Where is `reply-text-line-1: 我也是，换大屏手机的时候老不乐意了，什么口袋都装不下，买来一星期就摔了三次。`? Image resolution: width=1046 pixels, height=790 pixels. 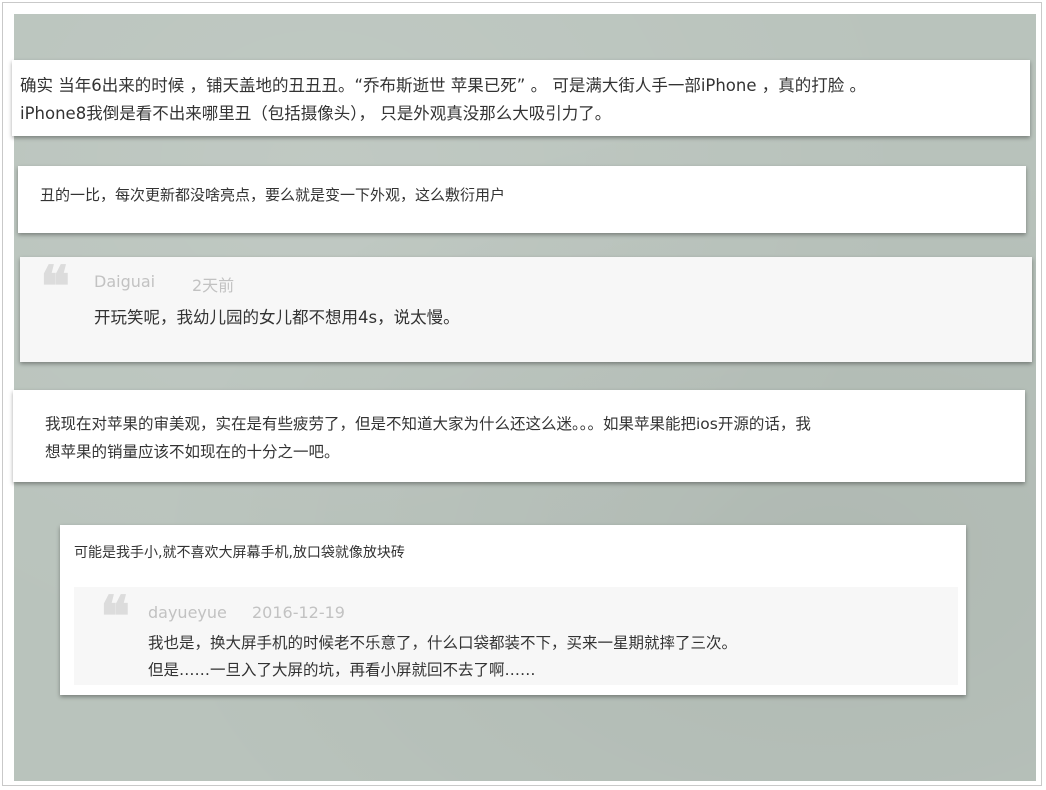 reply-text-line-1: 我也是，换大屏手机的时候老不乐意了，什么口袋都装不下，买来一星期就摔了三次。 is located at coordinates (443, 643).